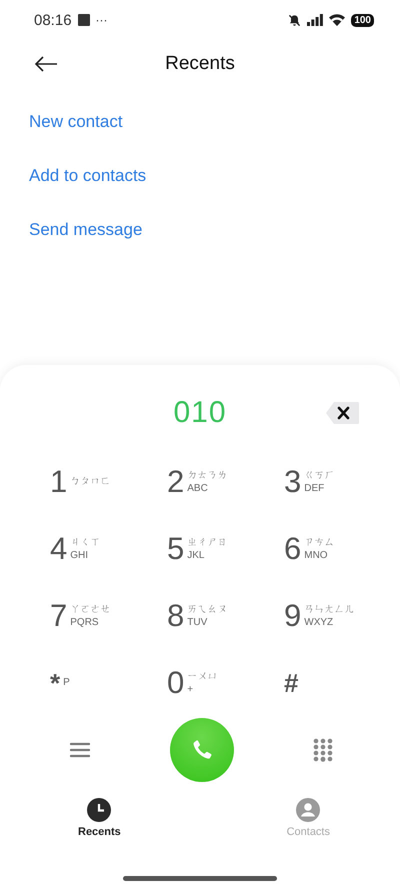 This screenshot has height=888, width=400. What do you see at coordinates (308, 810) in the screenshot?
I see `person-icon` at bounding box center [308, 810].